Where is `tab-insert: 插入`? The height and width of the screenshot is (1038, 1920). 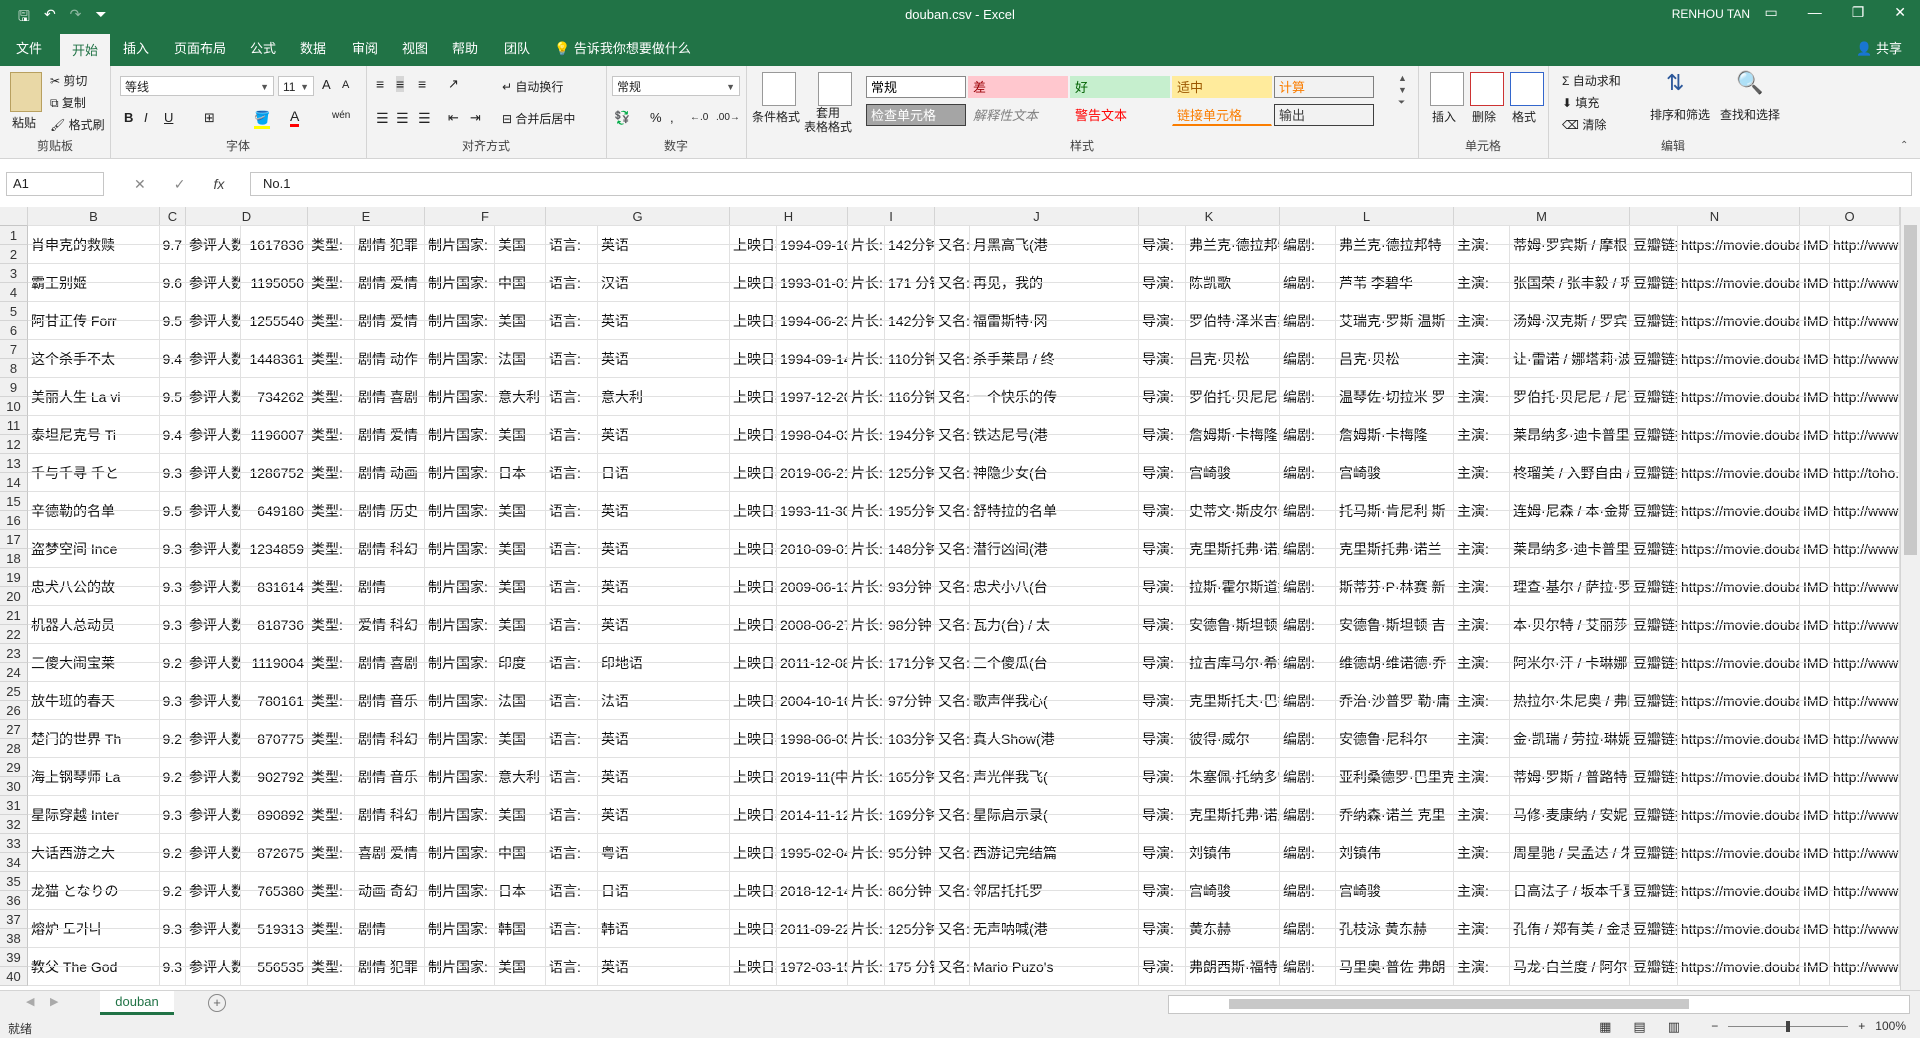
tab-insert: 插入 is located at coordinates (136, 47).